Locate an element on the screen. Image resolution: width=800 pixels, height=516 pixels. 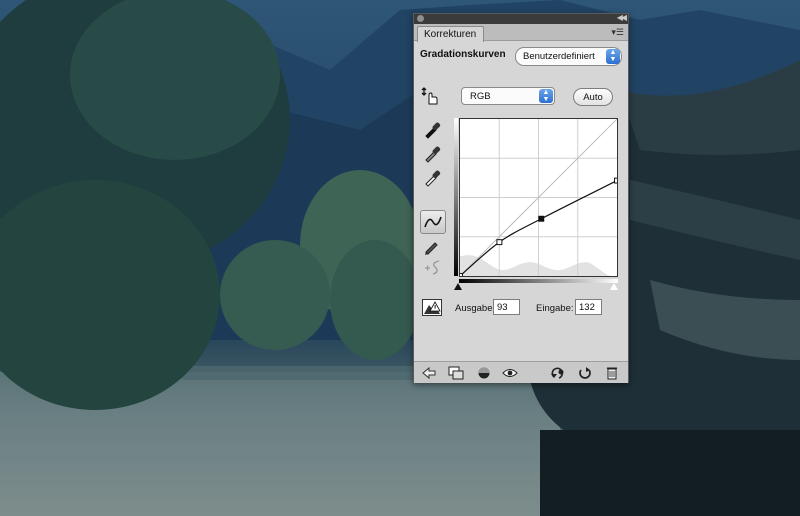
preset-value: Benutzerdefiniert is located at coordinates (559, 56).